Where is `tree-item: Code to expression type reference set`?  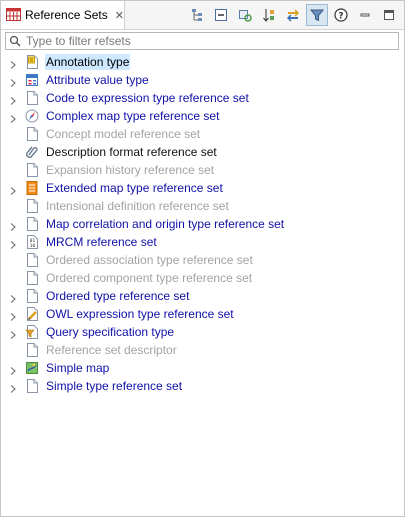 tree-item: Code to expression type reference set is located at coordinates (202, 98).